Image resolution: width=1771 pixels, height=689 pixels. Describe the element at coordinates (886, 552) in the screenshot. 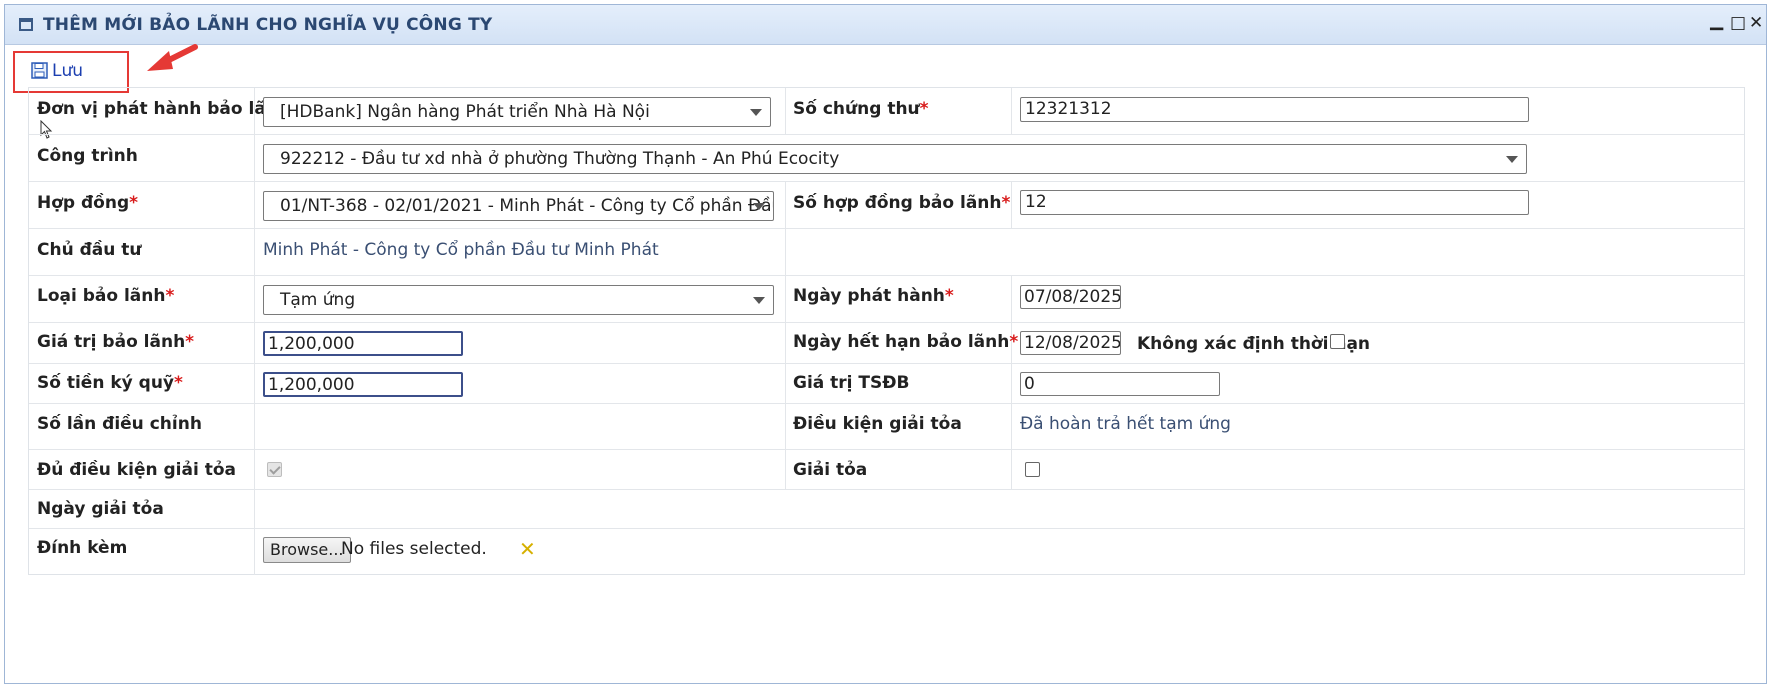

I see `form-row: Đính kèm Browse... No files selected. ✕` at that location.